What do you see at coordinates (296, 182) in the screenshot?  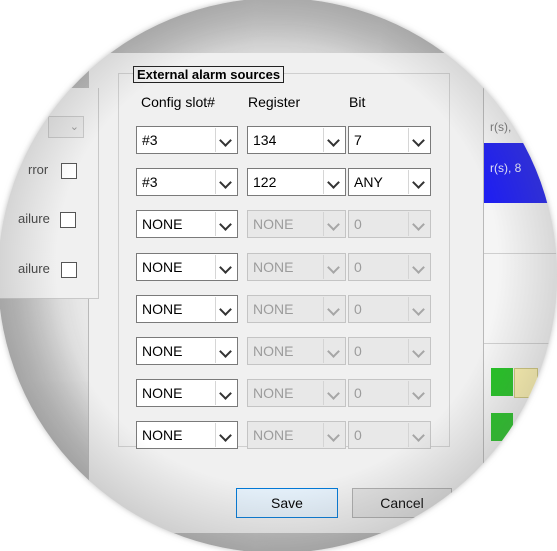 I see `register-combo: 122` at bounding box center [296, 182].